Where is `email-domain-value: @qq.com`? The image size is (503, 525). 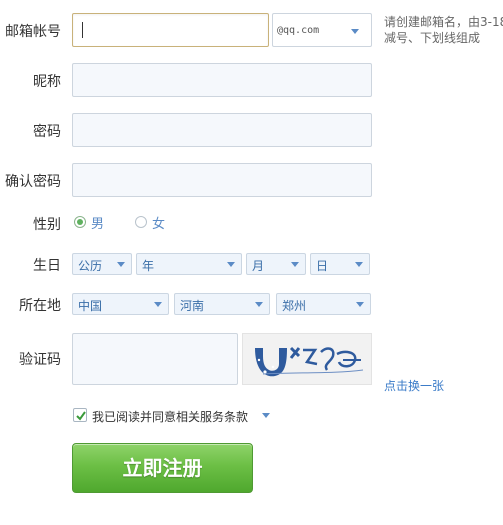 email-domain-value: @qq.com is located at coordinates (298, 30).